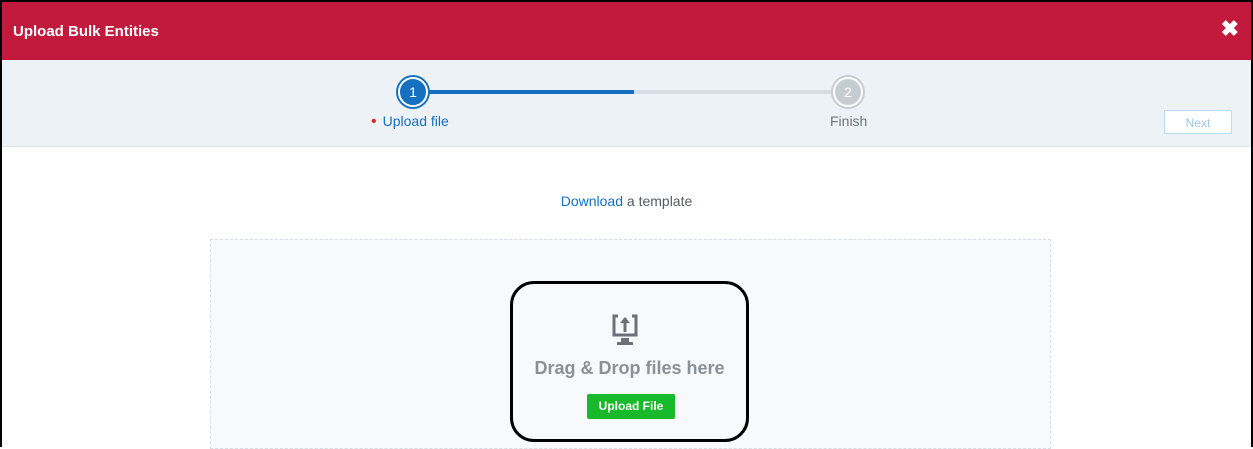 The width and height of the screenshot is (1253, 449). I want to click on drag-drop-text: Drag & Drop files here, so click(629, 368).